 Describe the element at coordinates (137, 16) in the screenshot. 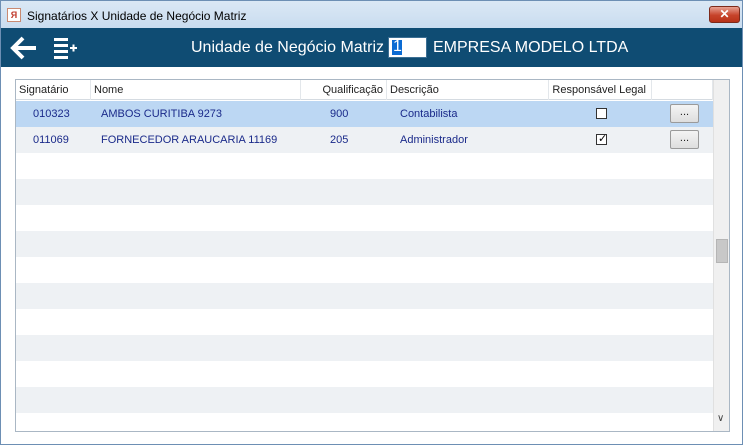

I see `window-title: Signatários X Unidade de Negócio Matriz` at that location.